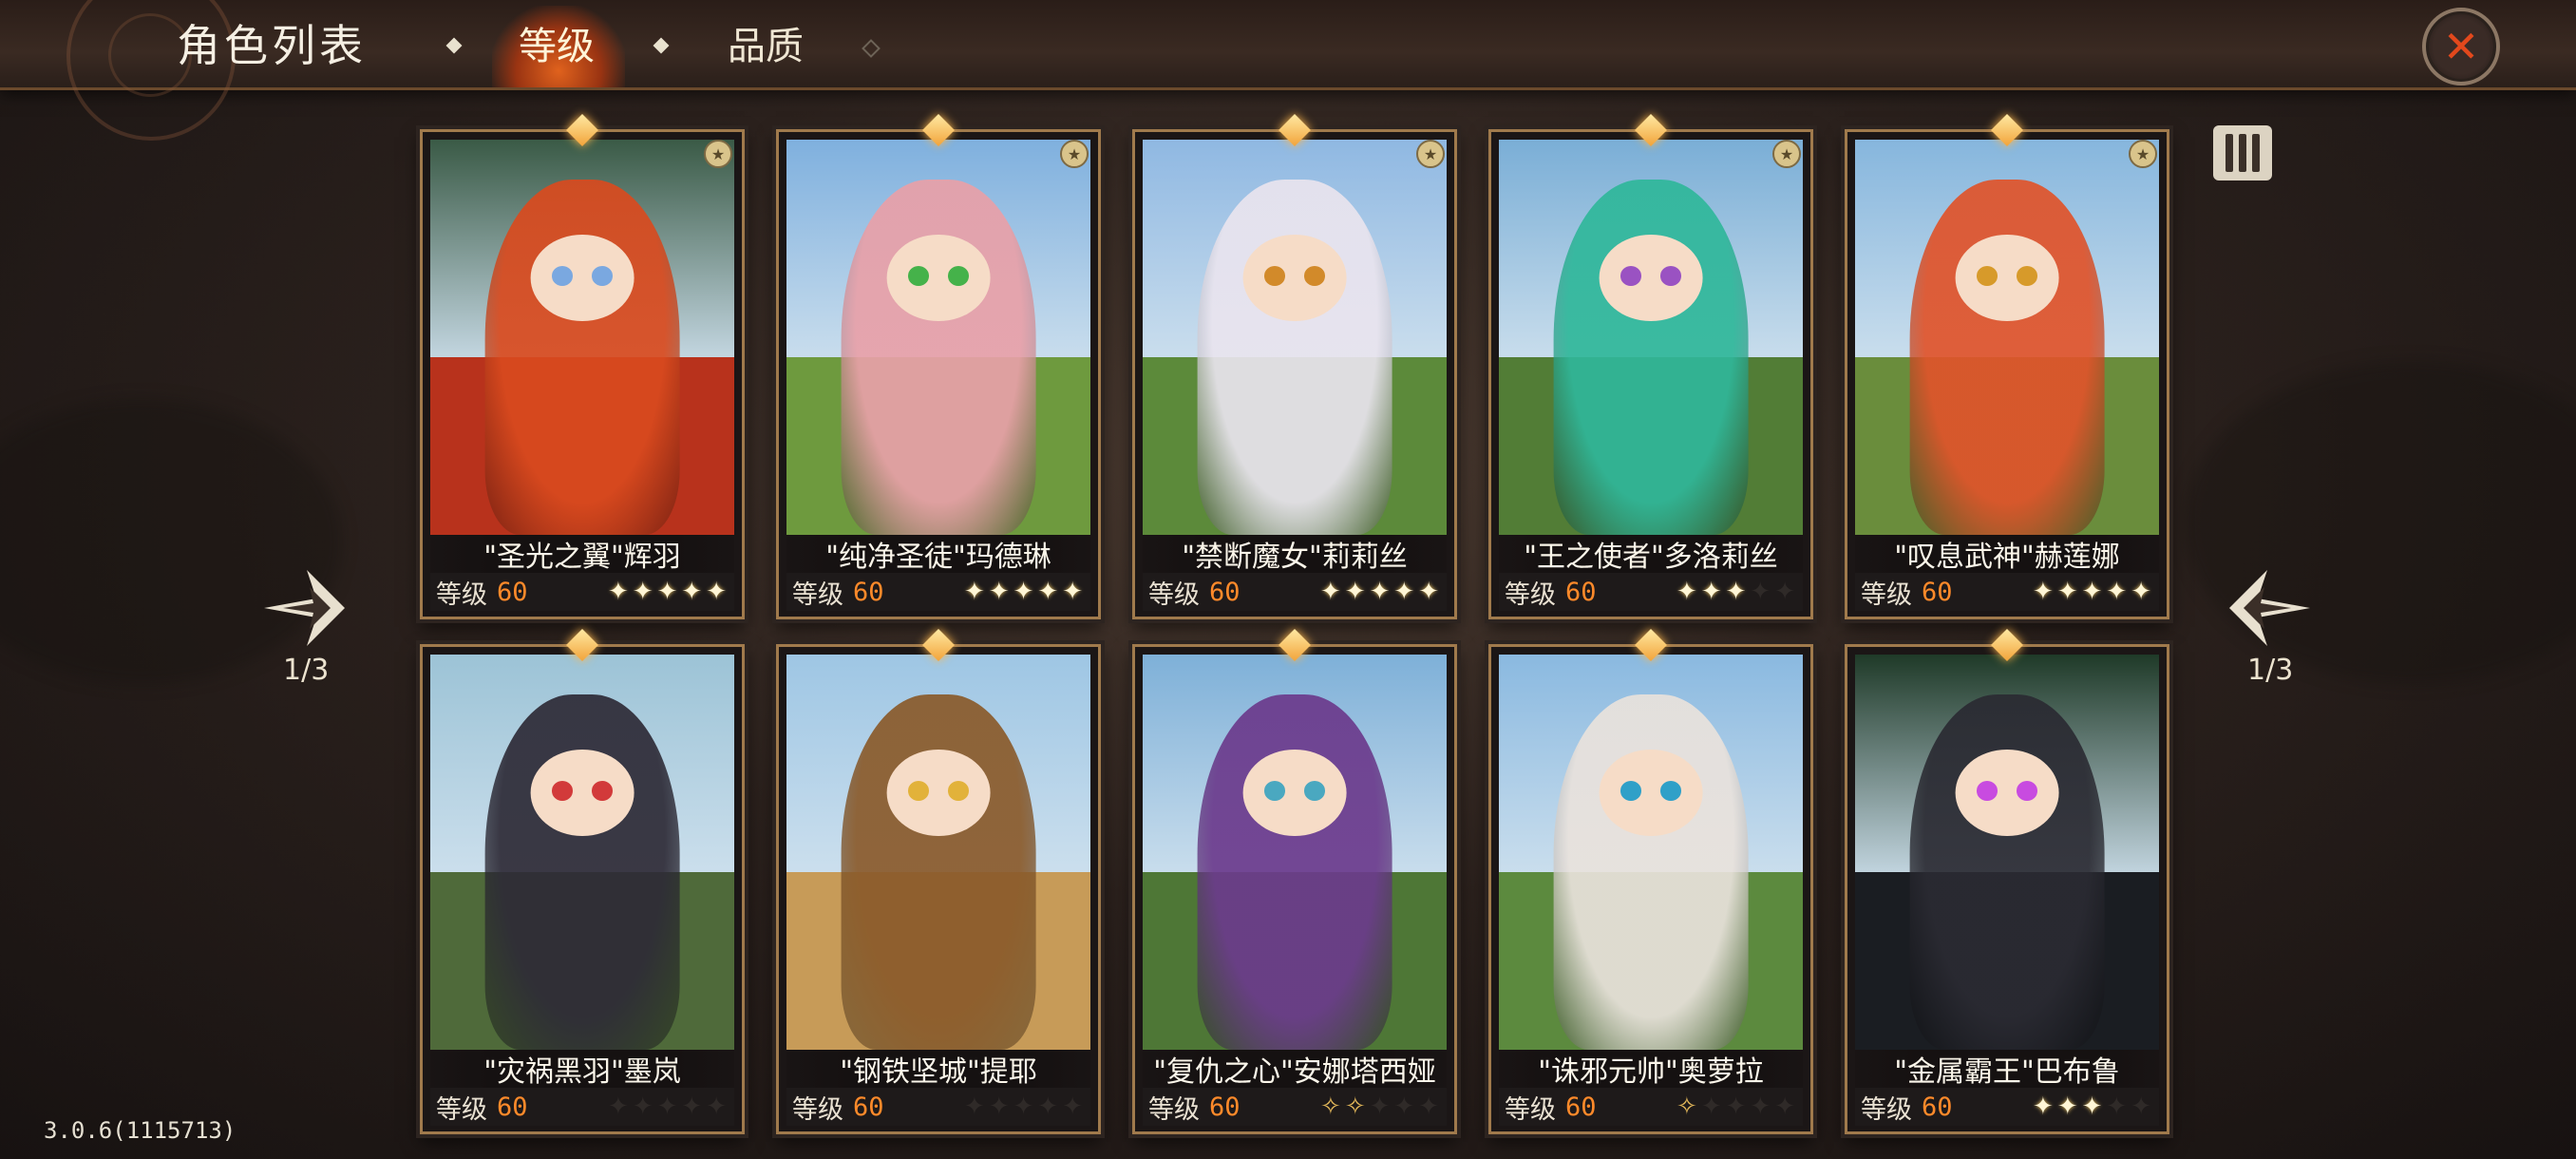 The width and height of the screenshot is (2576, 1159). Describe the element at coordinates (1288, 70) in the screenshot. I see `top-bar: 角色列表 等级 品质 ✕` at that location.